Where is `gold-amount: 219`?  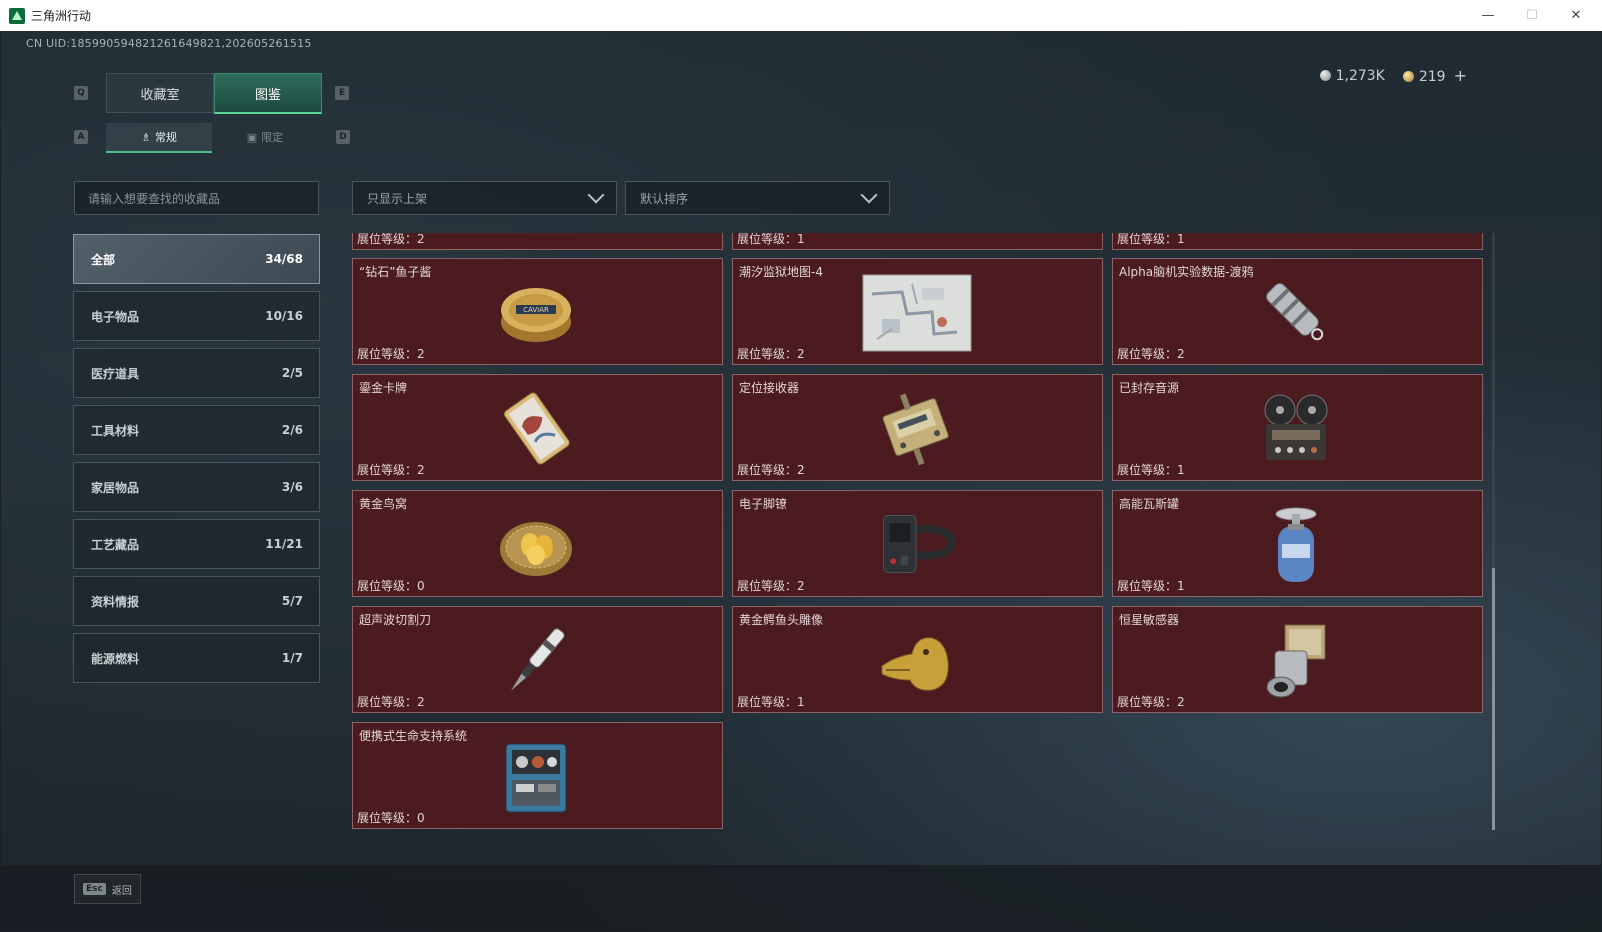 gold-amount: 219 is located at coordinates (1432, 77).